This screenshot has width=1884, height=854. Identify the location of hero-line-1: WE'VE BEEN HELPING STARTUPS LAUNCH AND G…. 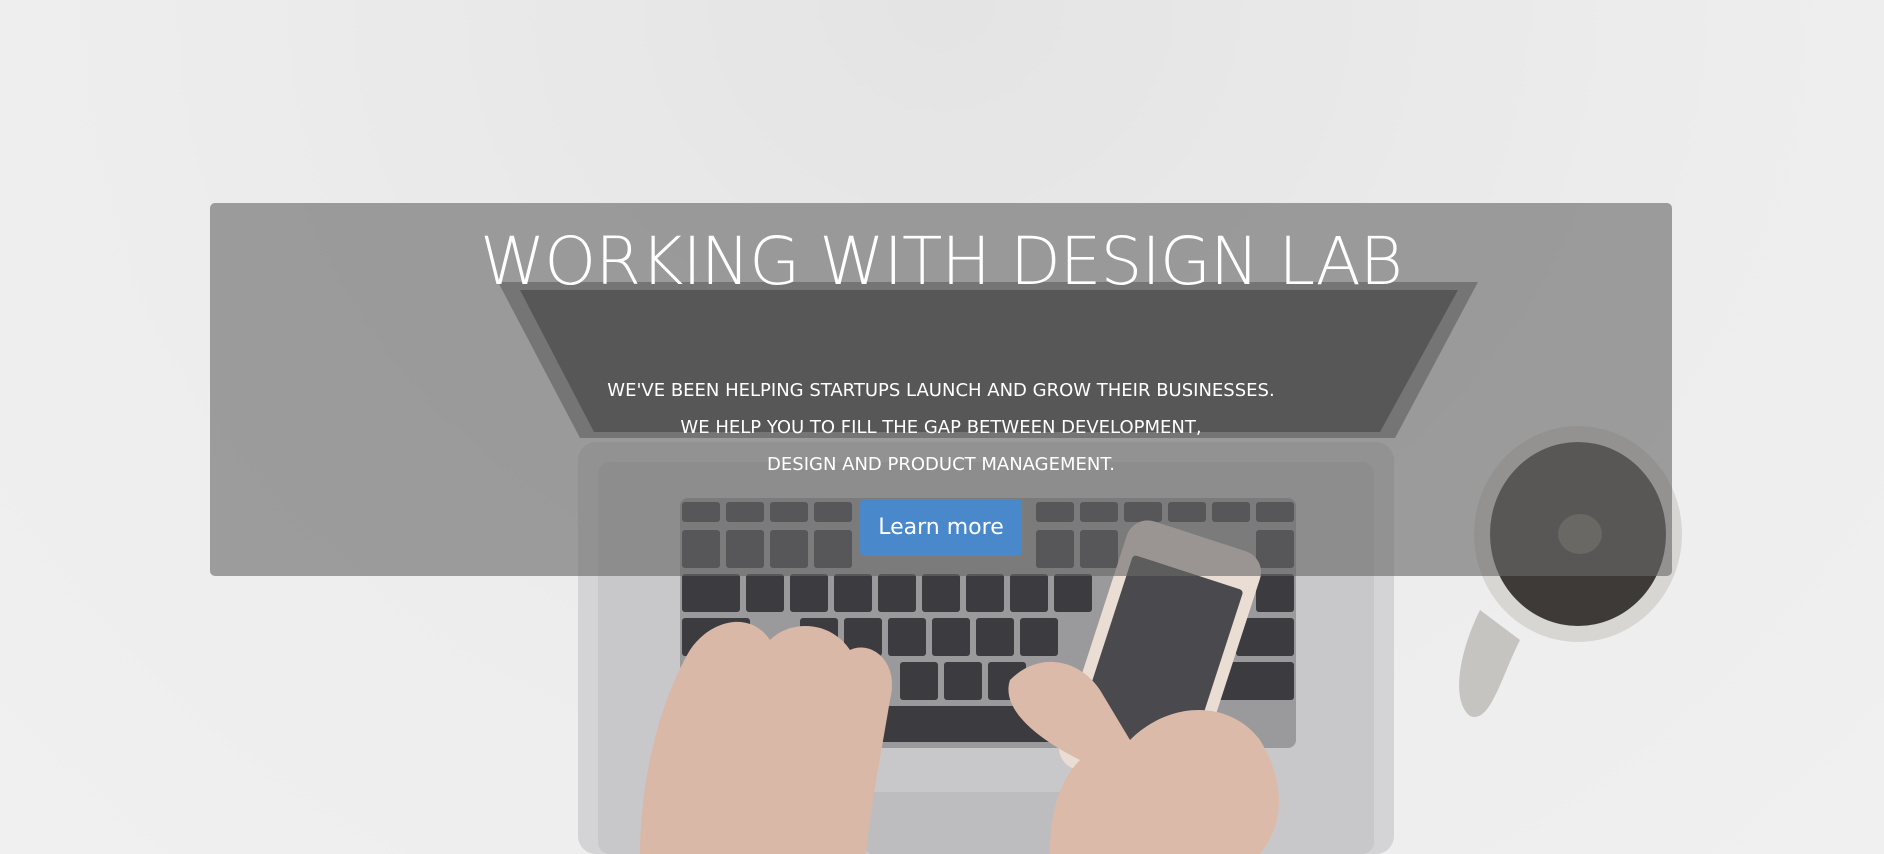
(941, 390).